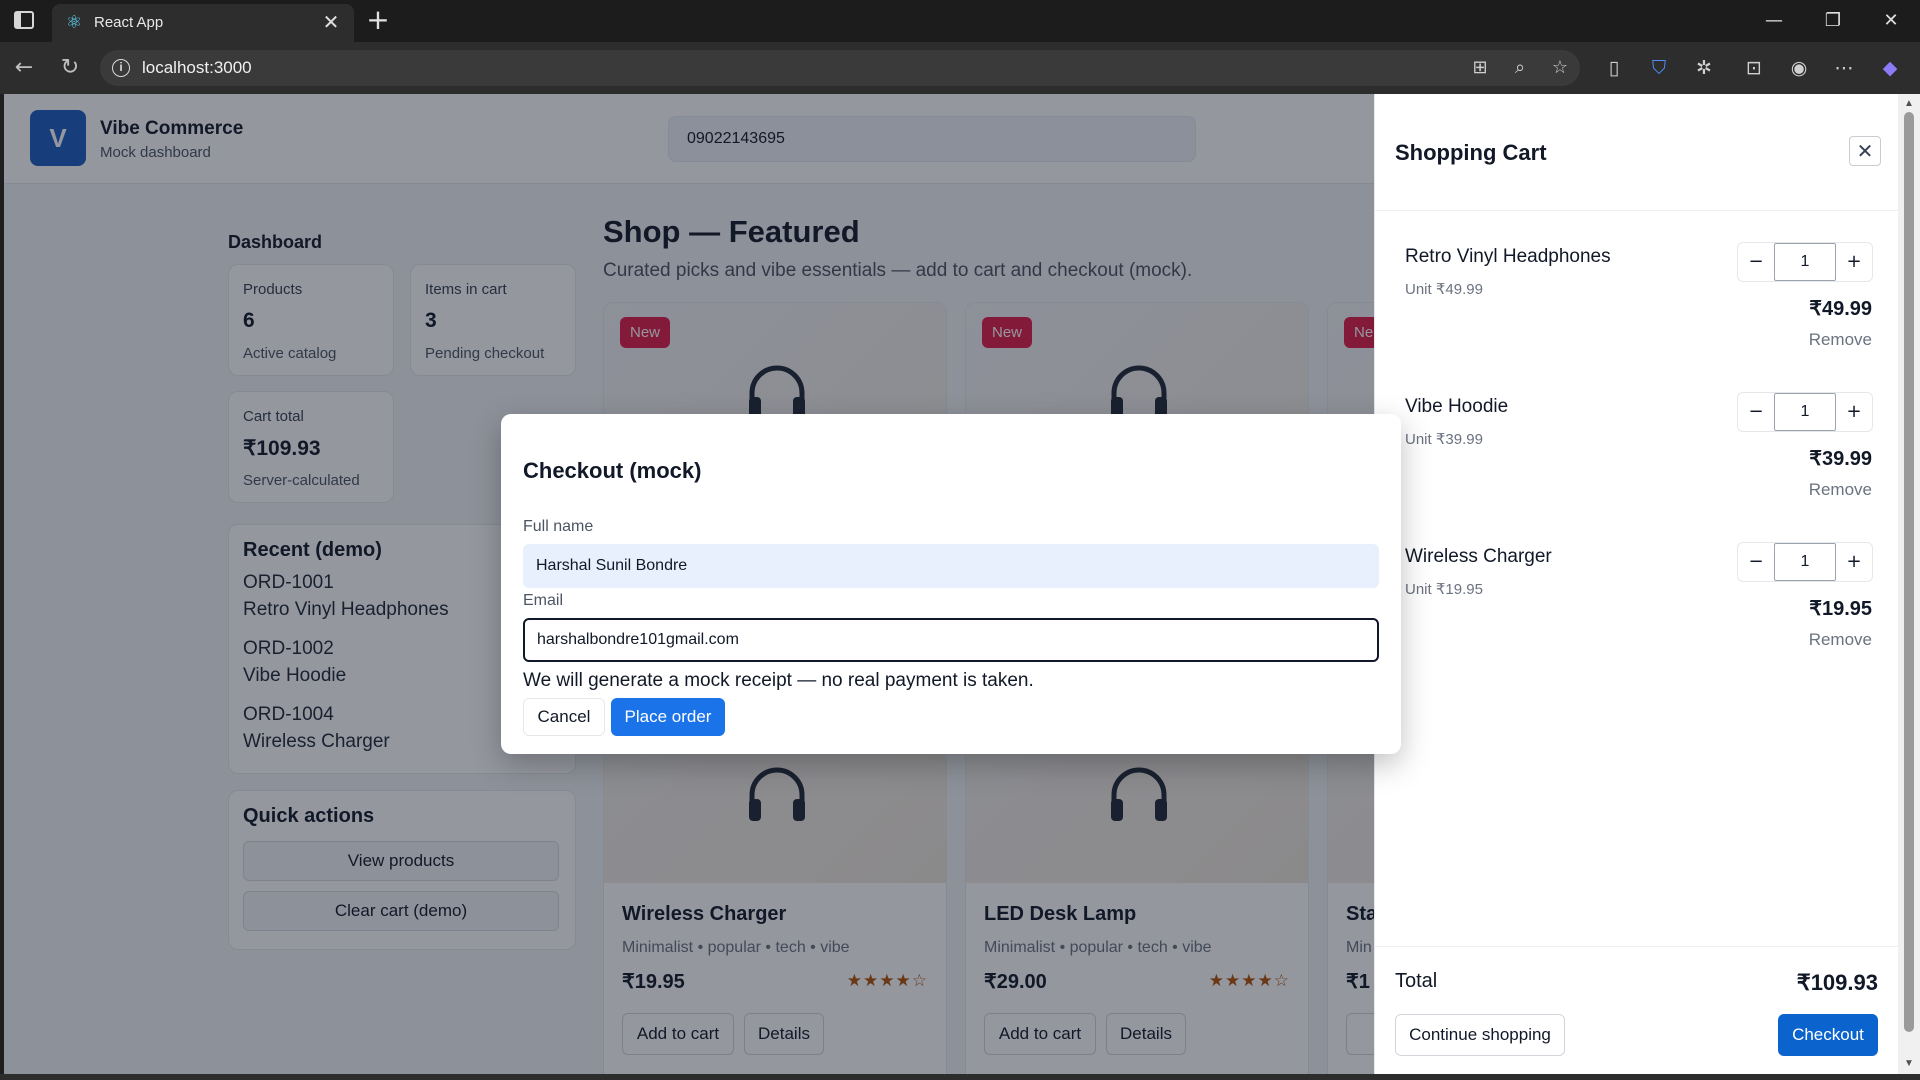 The width and height of the screenshot is (1920, 1080). Describe the element at coordinates (203, 23) in the screenshot. I see `browser-tab: ⚛ React App ✕` at that location.